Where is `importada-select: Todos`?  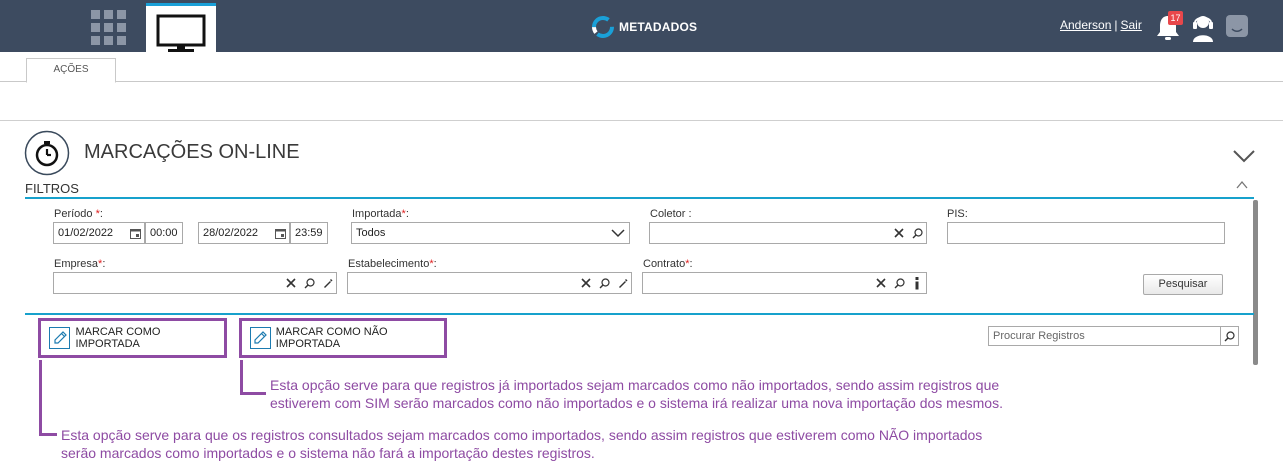
importada-select: Todos is located at coordinates (490, 233).